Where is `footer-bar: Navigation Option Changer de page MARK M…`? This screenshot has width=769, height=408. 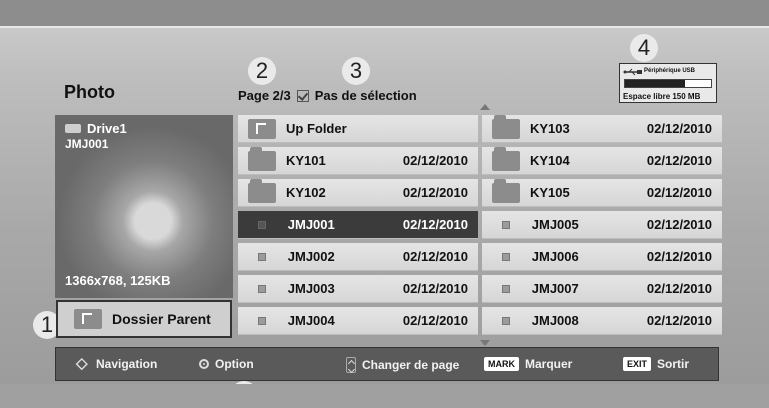
footer-bar: Navigation Option Changer de page MARK M… is located at coordinates (387, 364).